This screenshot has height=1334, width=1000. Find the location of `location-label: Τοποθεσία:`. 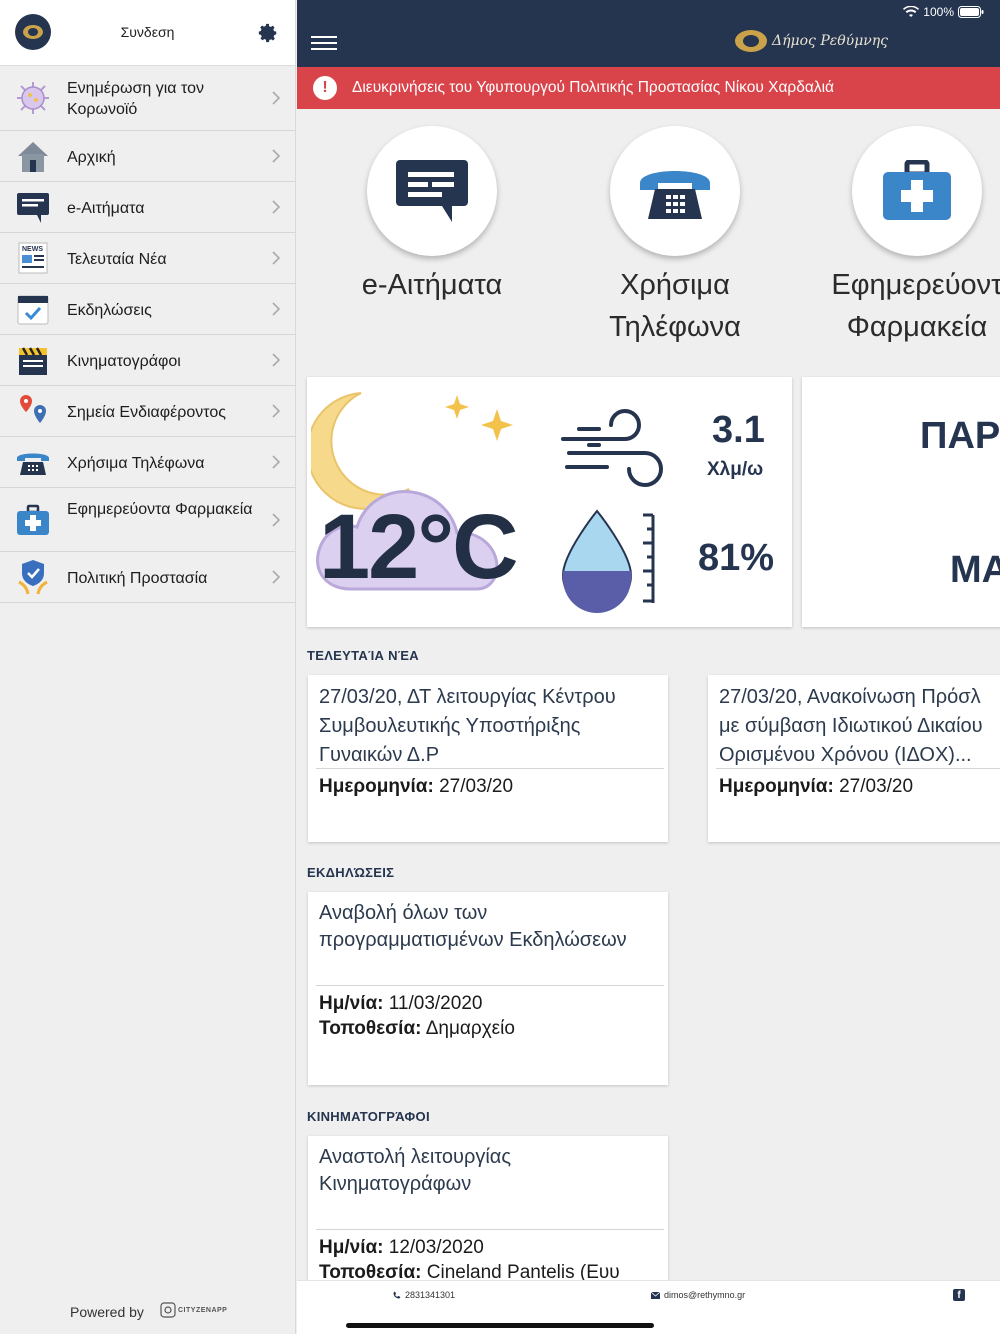

location-label: Τοποθεσία: is located at coordinates (370, 1028).